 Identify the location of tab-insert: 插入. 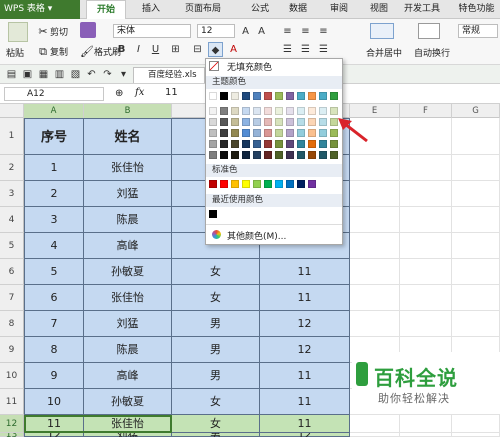
(151, 9).